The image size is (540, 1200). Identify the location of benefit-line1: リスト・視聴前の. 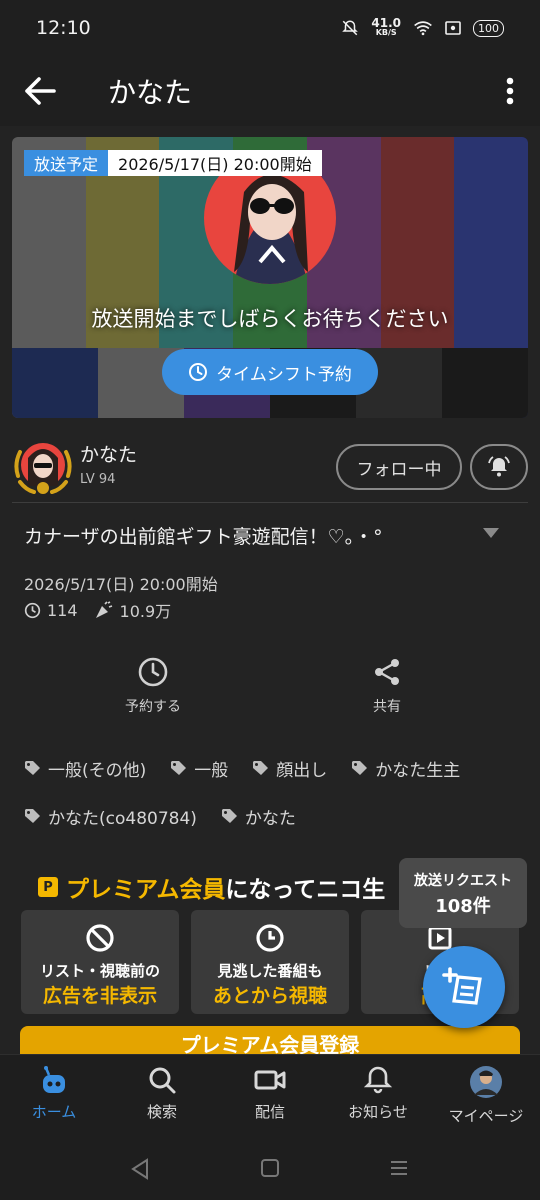
(99, 971).